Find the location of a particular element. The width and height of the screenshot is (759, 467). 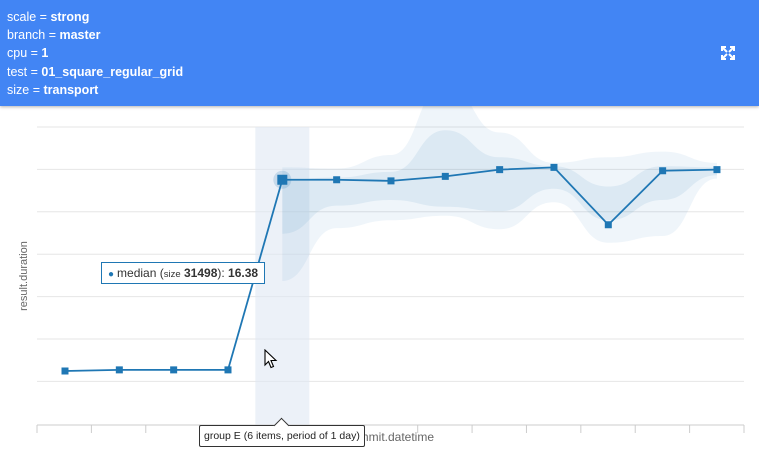

param-branch: branch = master is located at coordinates (54, 35).